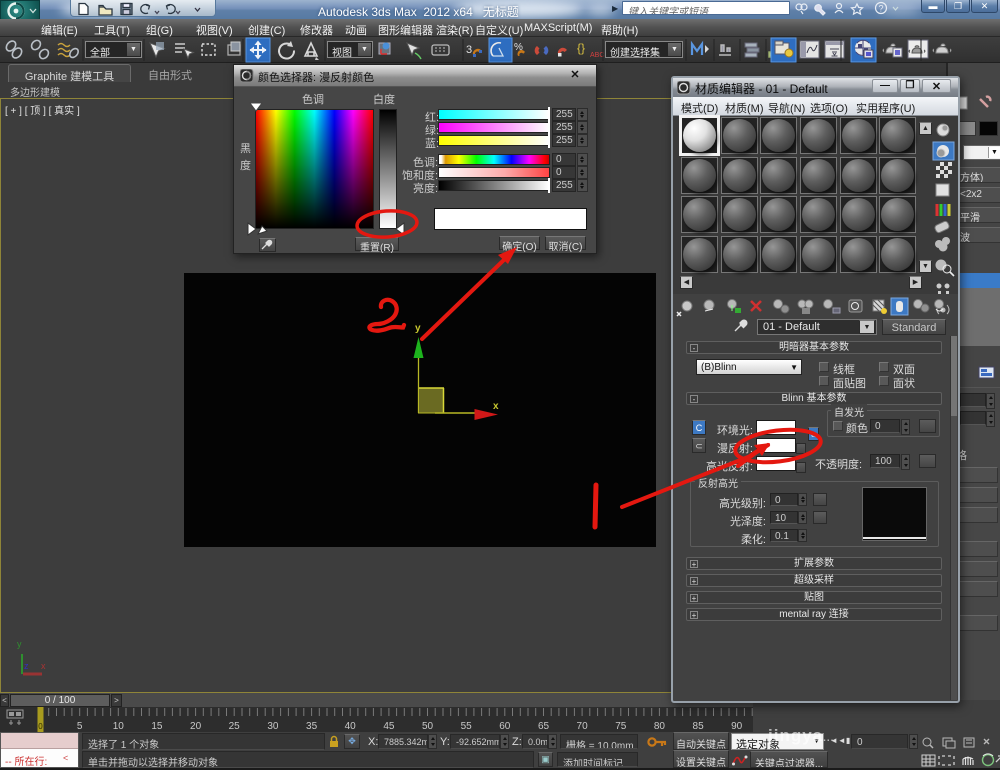  I want to click on svg-text: 55, so click(467, 726).